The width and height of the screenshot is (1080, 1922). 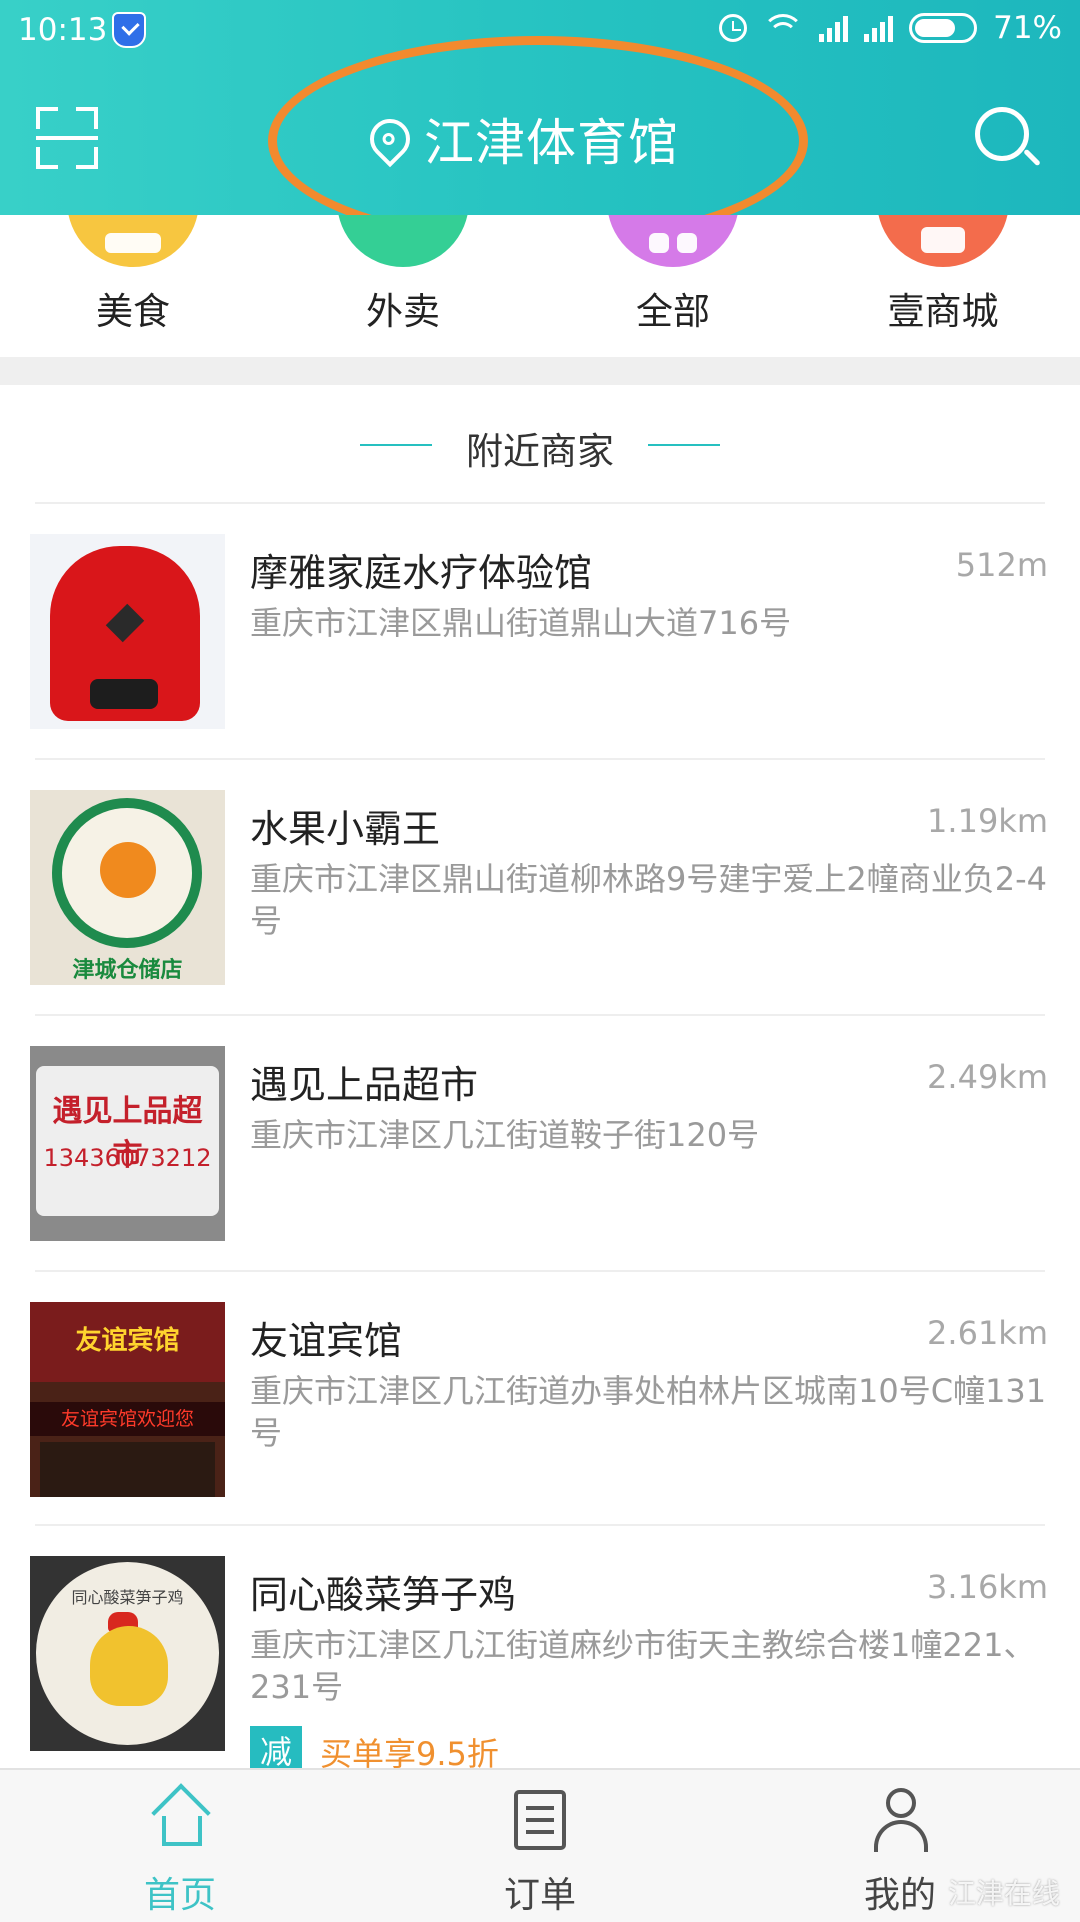 I want to click on tab-home-label: 首页, so click(x=179, y=1895).